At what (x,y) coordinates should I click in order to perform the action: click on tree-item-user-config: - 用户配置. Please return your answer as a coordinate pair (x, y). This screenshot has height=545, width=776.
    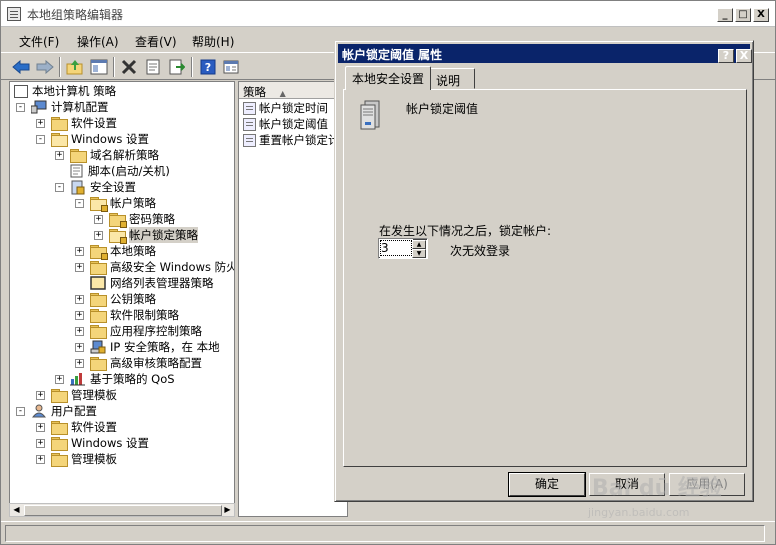
    Looking at the image, I should click on (56, 411).